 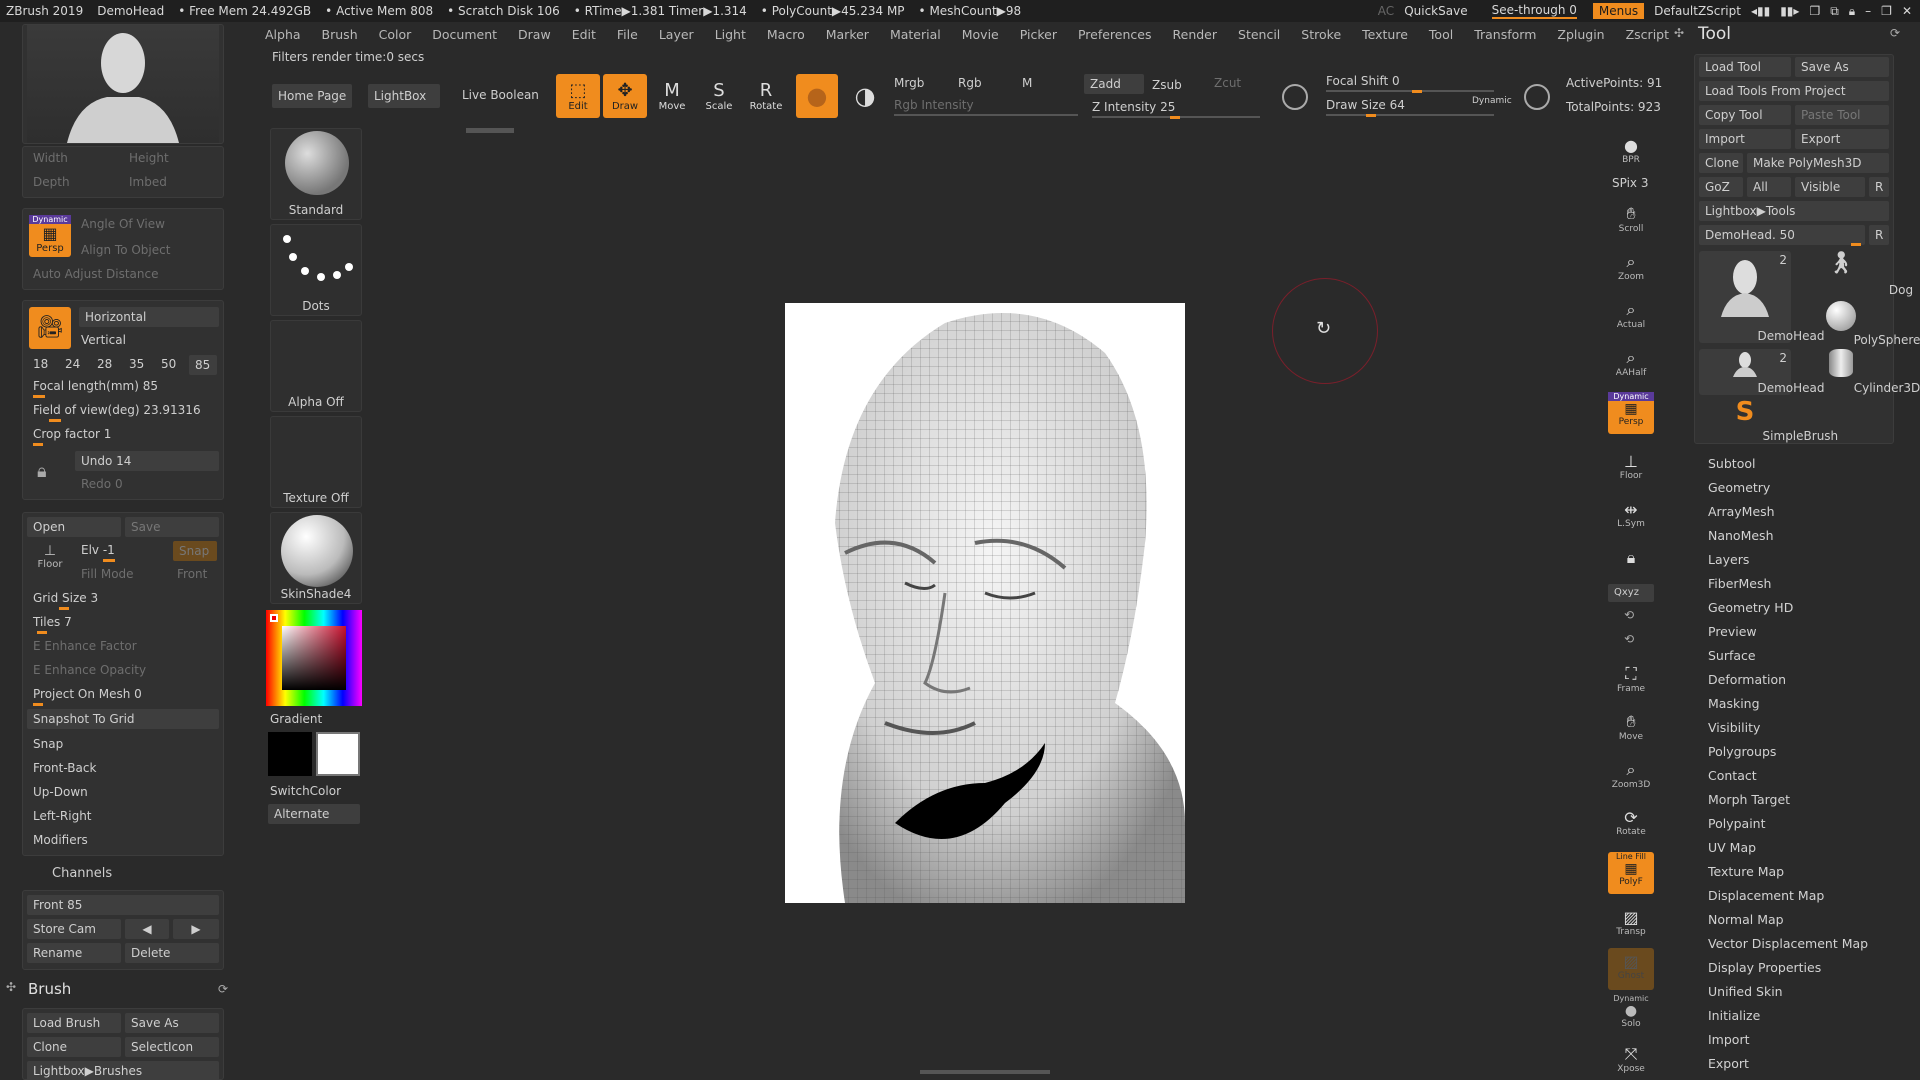 What do you see at coordinates (102, 484) in the screenshot?
I see `redo-button: Redo 0` at bounding box center [102, 484].